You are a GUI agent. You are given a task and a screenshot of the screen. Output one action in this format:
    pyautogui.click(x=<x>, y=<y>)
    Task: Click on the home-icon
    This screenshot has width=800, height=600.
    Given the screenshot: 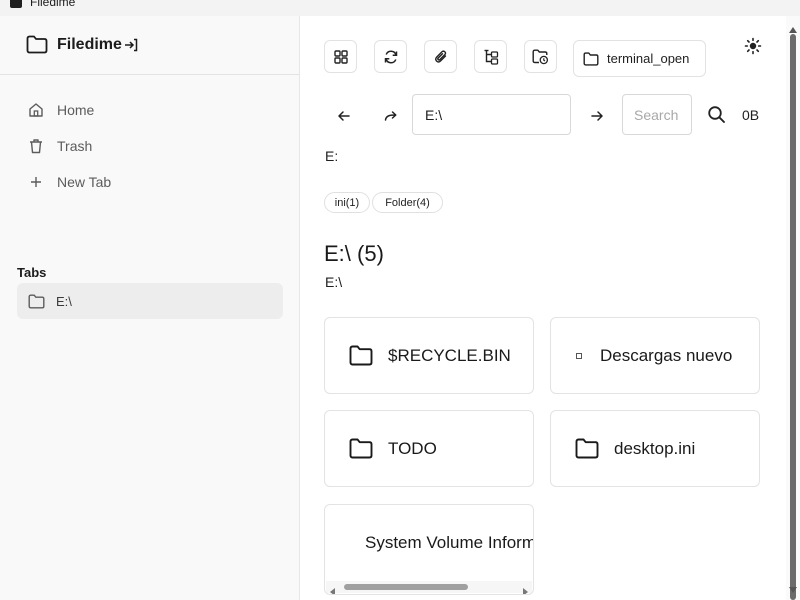 What is the action you would take?
    pyautogui.click(x=36, y=110)
    